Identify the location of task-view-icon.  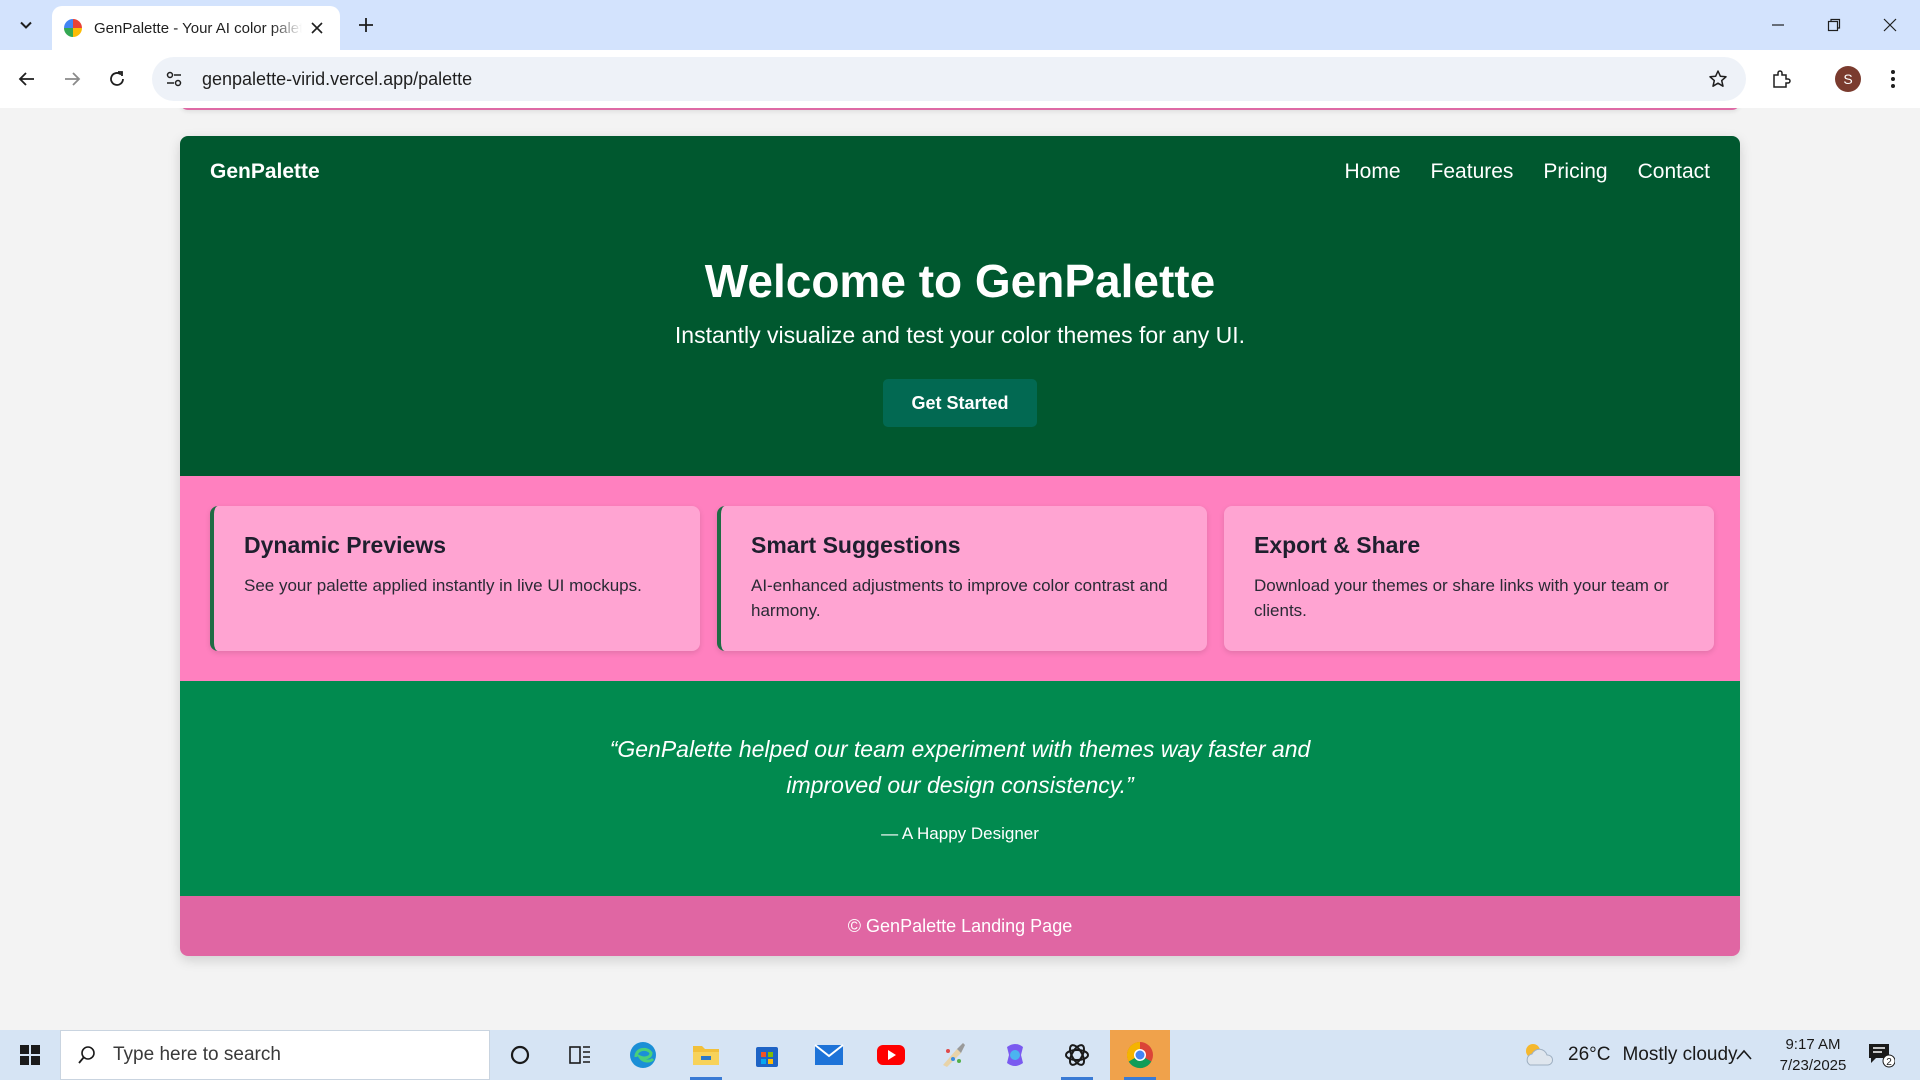
(579, 1055).